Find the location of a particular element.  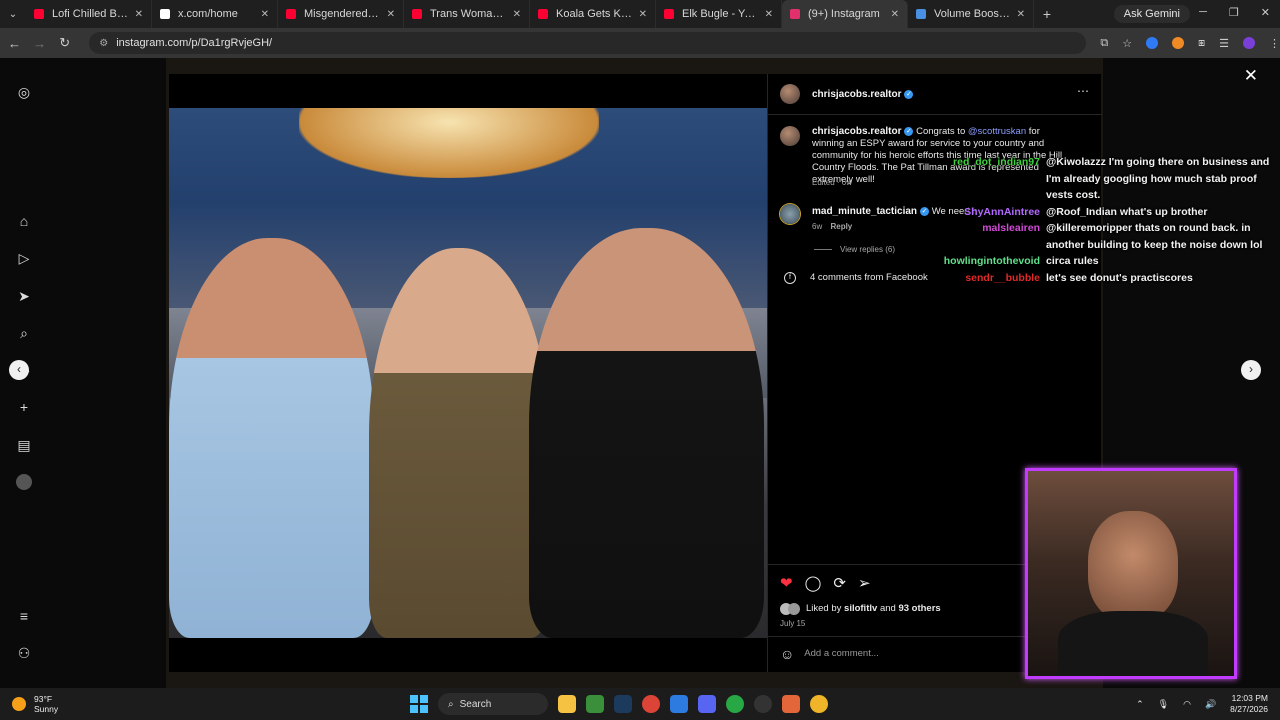

wifi-icon: ◠ is located at coordinates (1187, 704).